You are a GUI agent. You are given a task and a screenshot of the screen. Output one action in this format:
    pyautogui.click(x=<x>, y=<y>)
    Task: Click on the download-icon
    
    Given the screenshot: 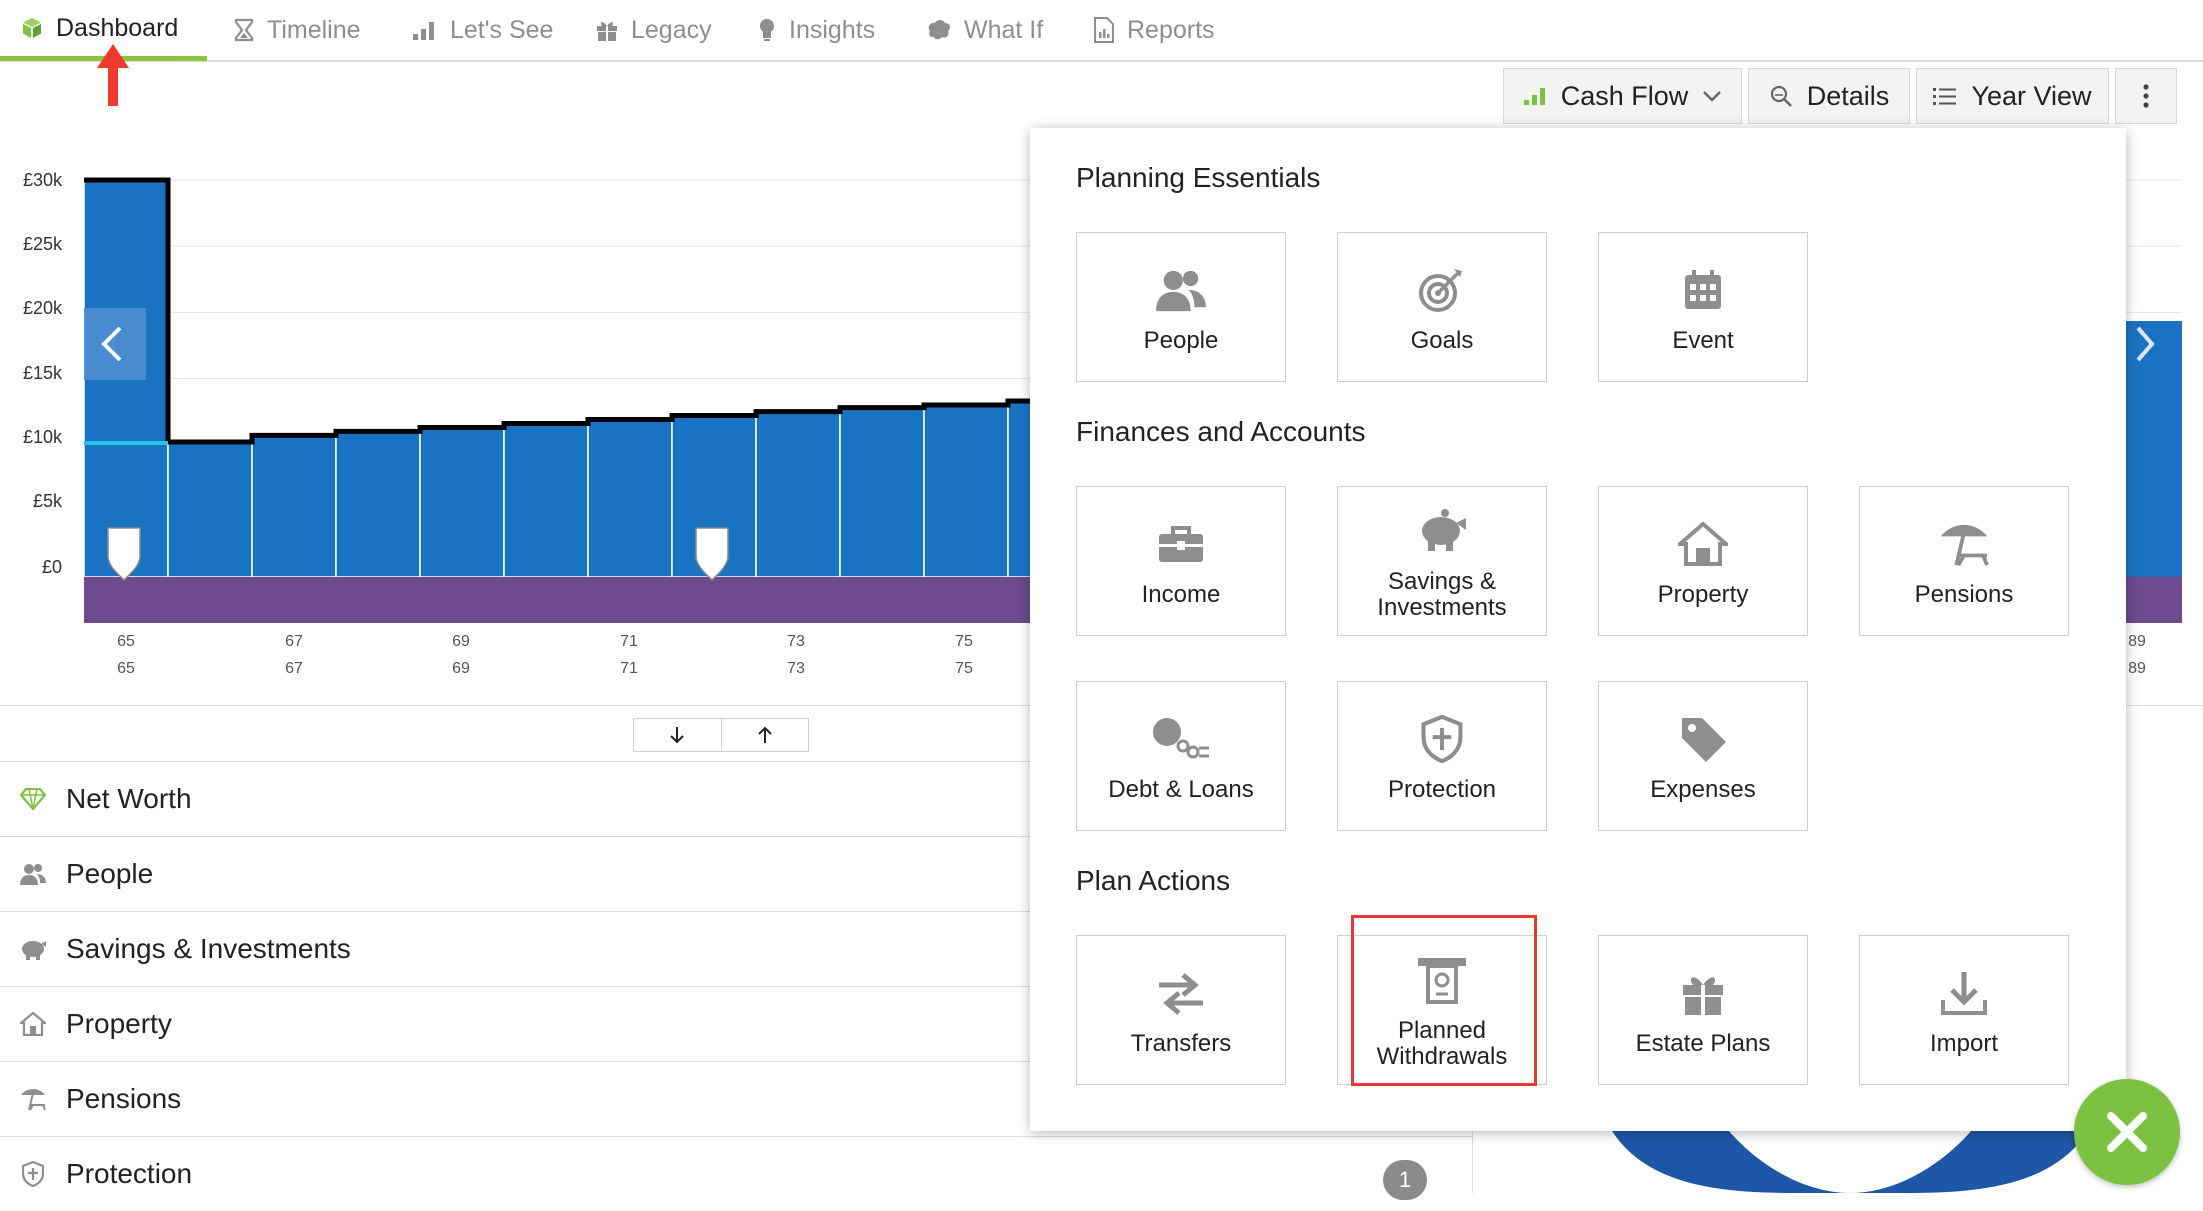 What is the action you would take?
    pyautogui.click(x=1964, y=993)
    